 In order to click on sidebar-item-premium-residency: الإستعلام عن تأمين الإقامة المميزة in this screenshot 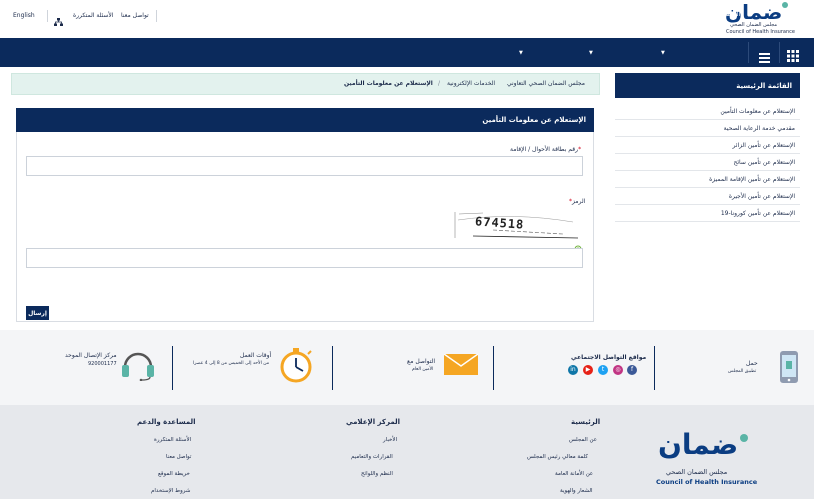, I will do `click(707, 179)`.